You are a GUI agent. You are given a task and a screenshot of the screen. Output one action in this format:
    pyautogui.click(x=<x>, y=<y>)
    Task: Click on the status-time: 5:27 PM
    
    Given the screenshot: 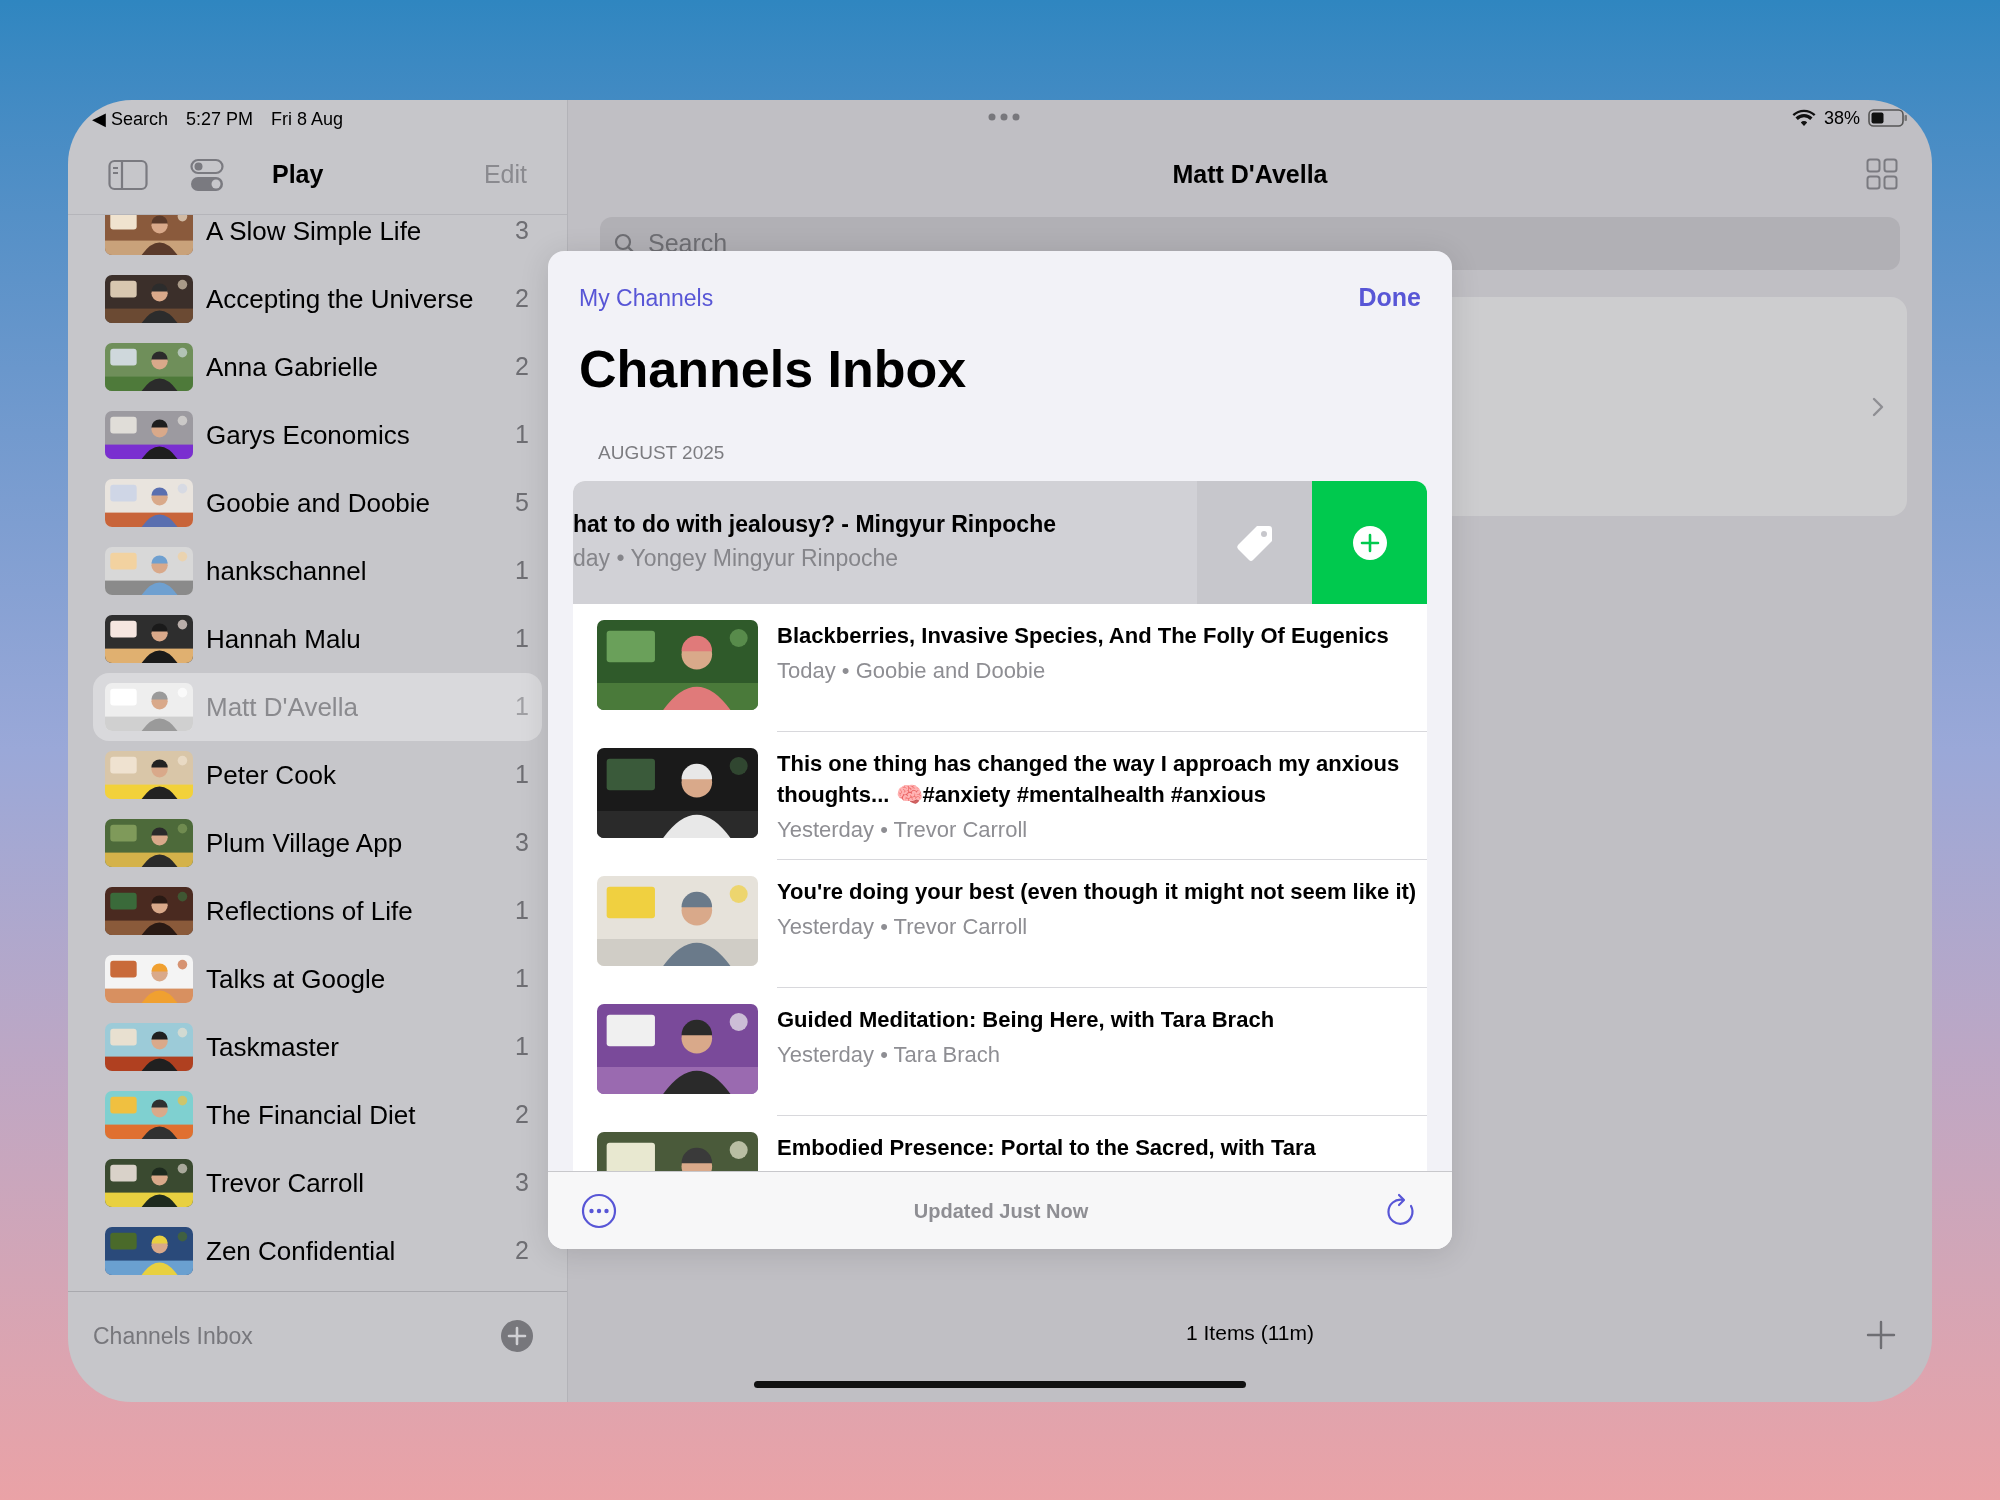 What is the action you would take?
    pyautogui.click(x=220, y=119)
    